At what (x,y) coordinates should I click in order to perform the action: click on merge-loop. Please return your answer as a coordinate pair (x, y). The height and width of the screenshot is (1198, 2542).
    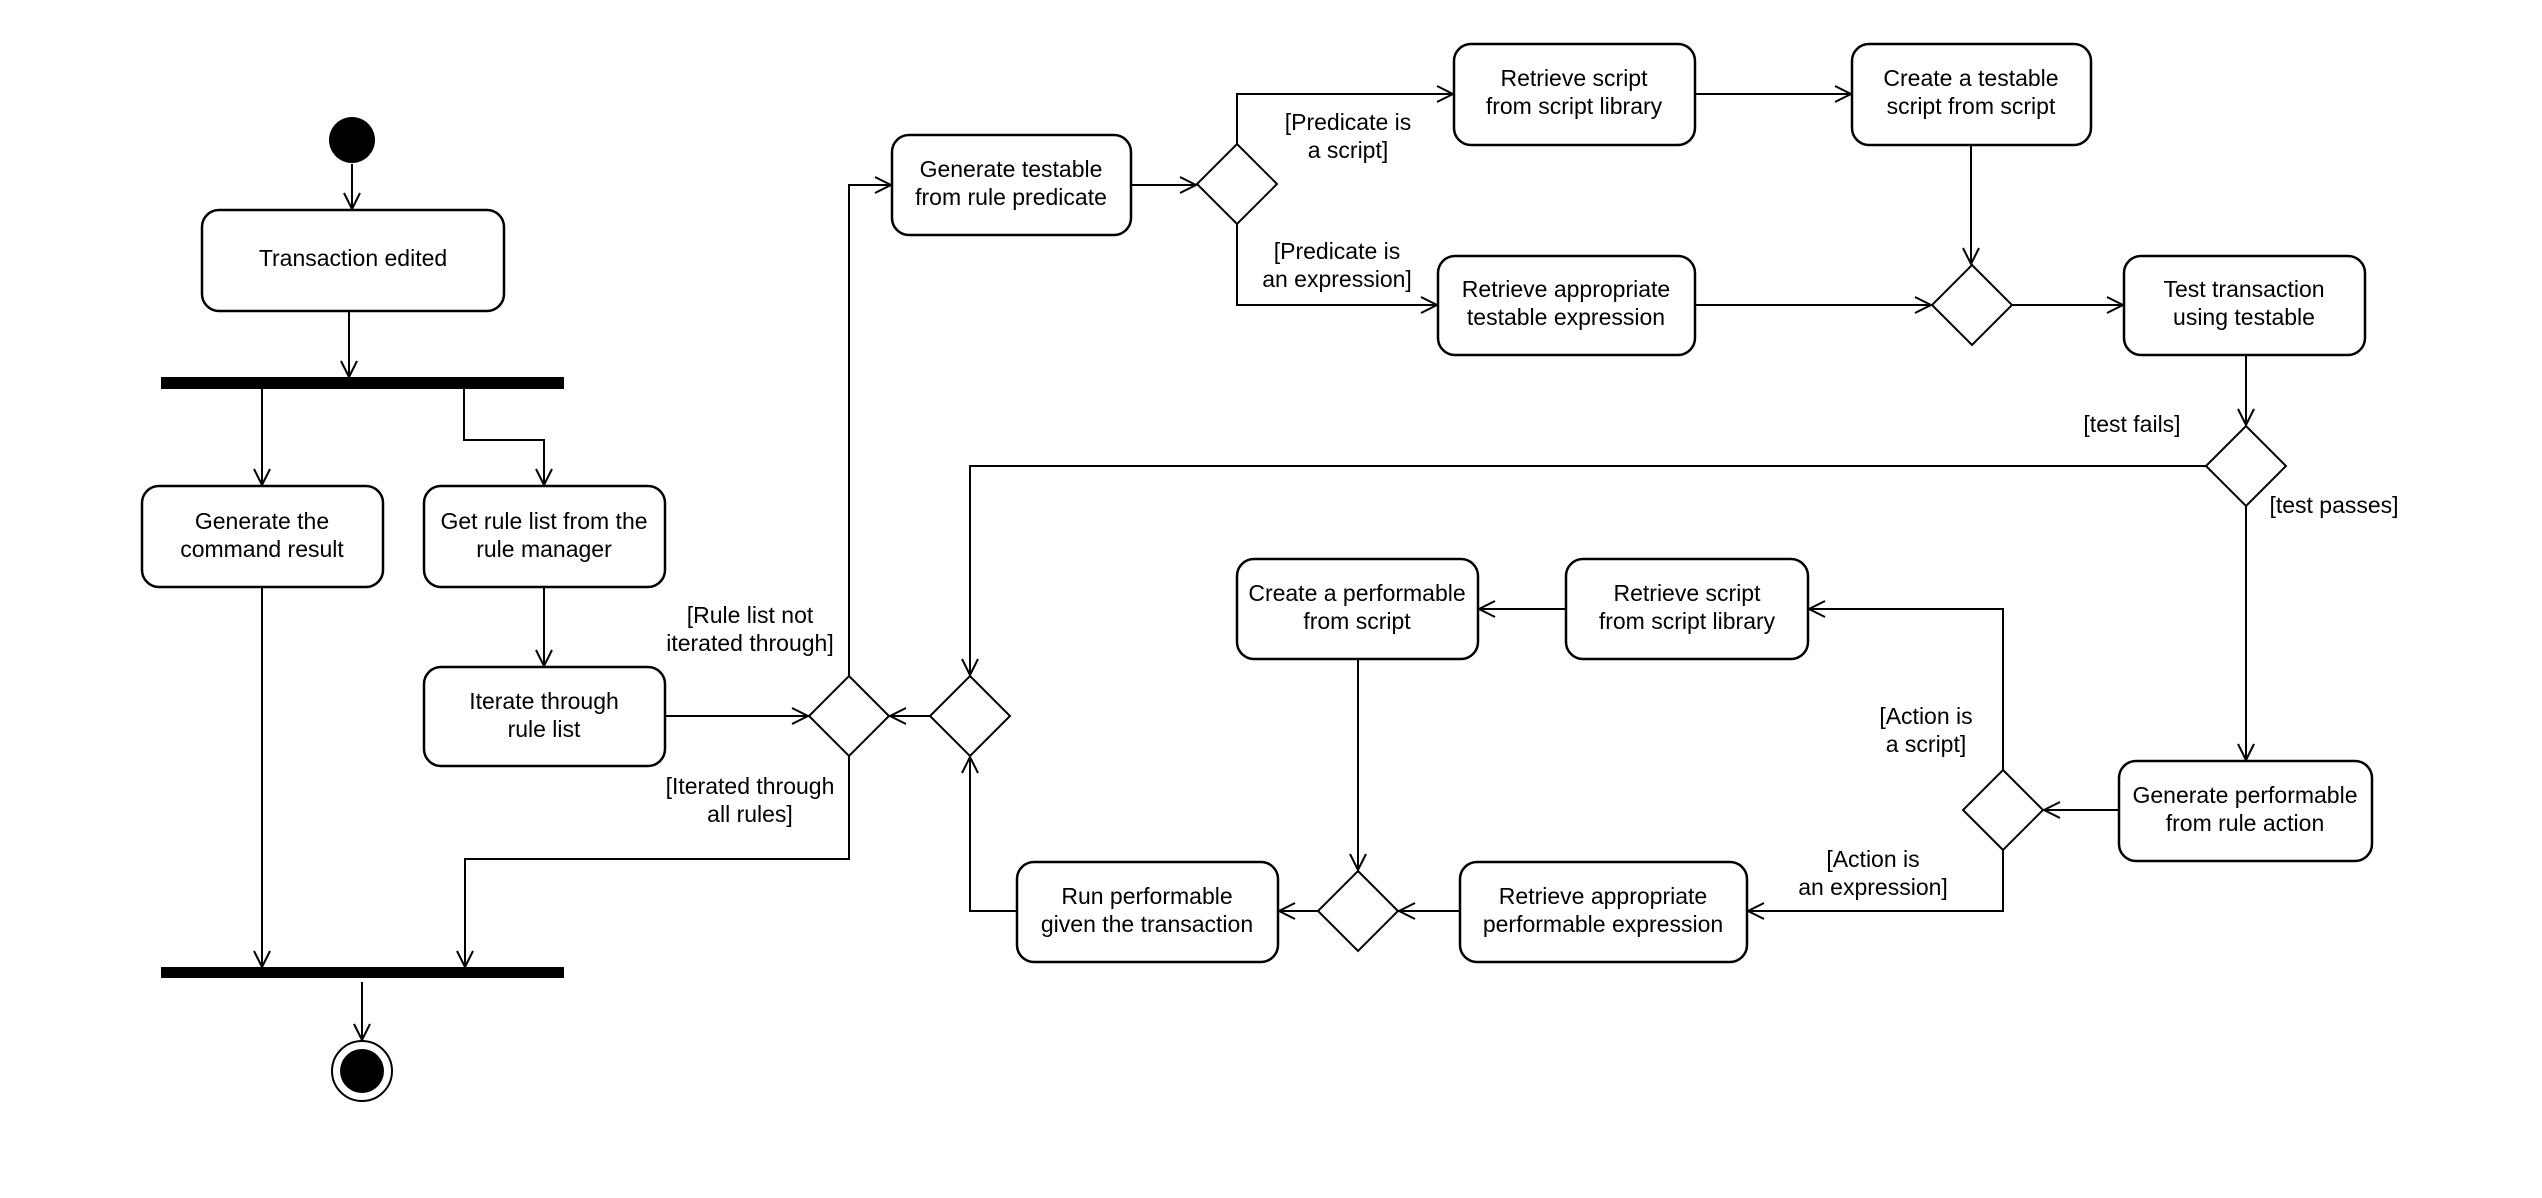
    Looking at the image, I should click on (970, 716).